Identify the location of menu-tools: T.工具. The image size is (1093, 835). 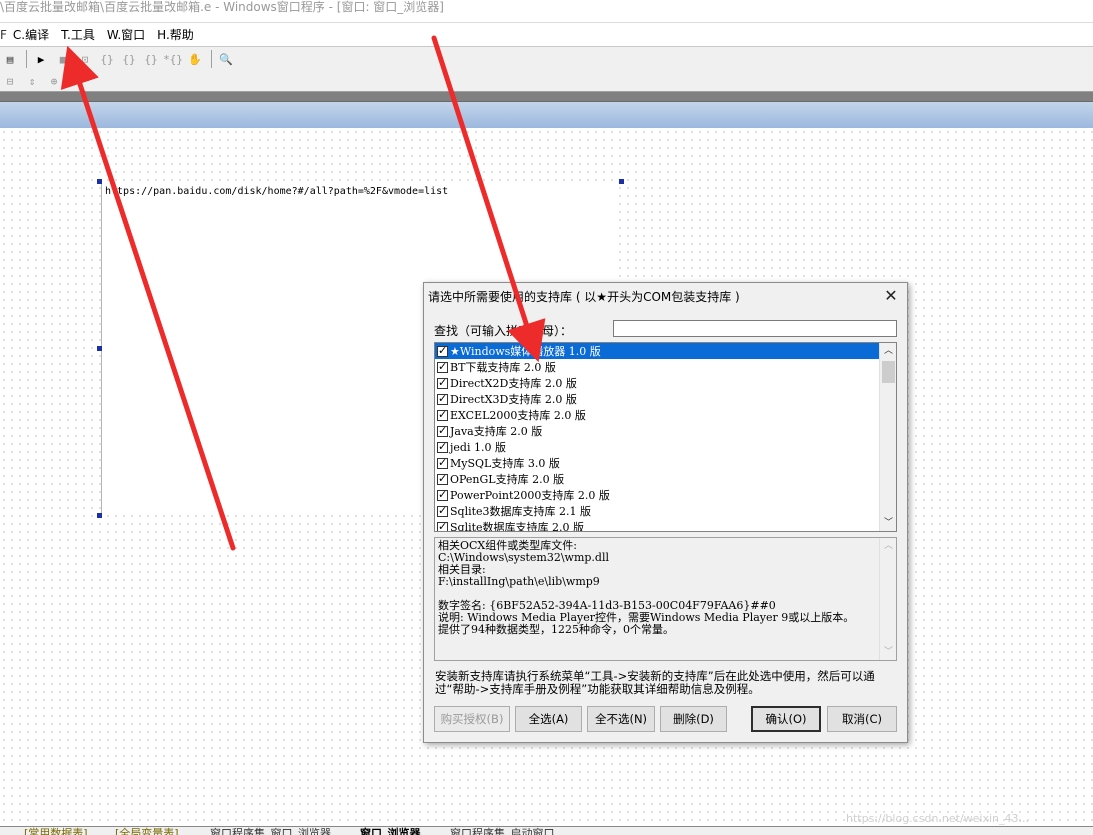
(78, 34).